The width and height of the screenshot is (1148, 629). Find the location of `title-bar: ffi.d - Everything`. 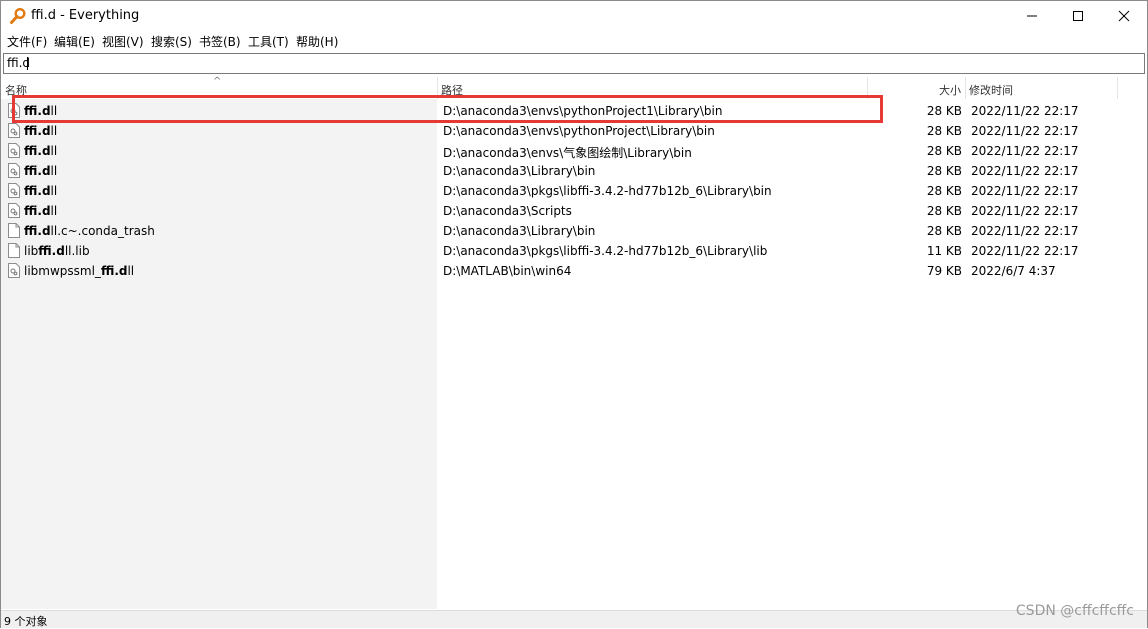

title-bar: ffi.d - Everything is located at coordinates (574, 16).